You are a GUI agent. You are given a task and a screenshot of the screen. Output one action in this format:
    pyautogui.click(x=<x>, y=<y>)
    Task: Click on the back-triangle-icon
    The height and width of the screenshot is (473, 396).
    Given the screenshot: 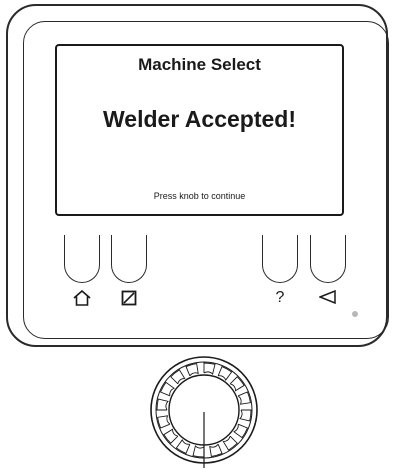 What is the action you would take?
    pyautogui.click(x=328, y=298)
    